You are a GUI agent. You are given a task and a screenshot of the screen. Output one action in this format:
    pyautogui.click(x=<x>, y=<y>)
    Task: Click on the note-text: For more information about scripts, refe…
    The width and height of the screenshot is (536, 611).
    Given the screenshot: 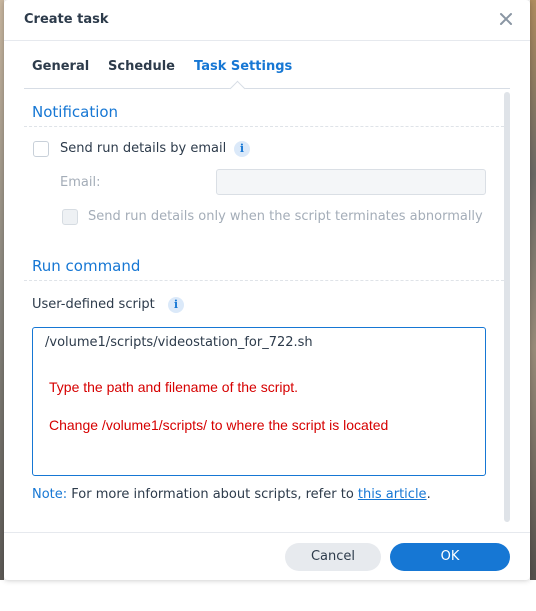 What is the action you would take?
    pyautogui.click(x=212, y=494)
    